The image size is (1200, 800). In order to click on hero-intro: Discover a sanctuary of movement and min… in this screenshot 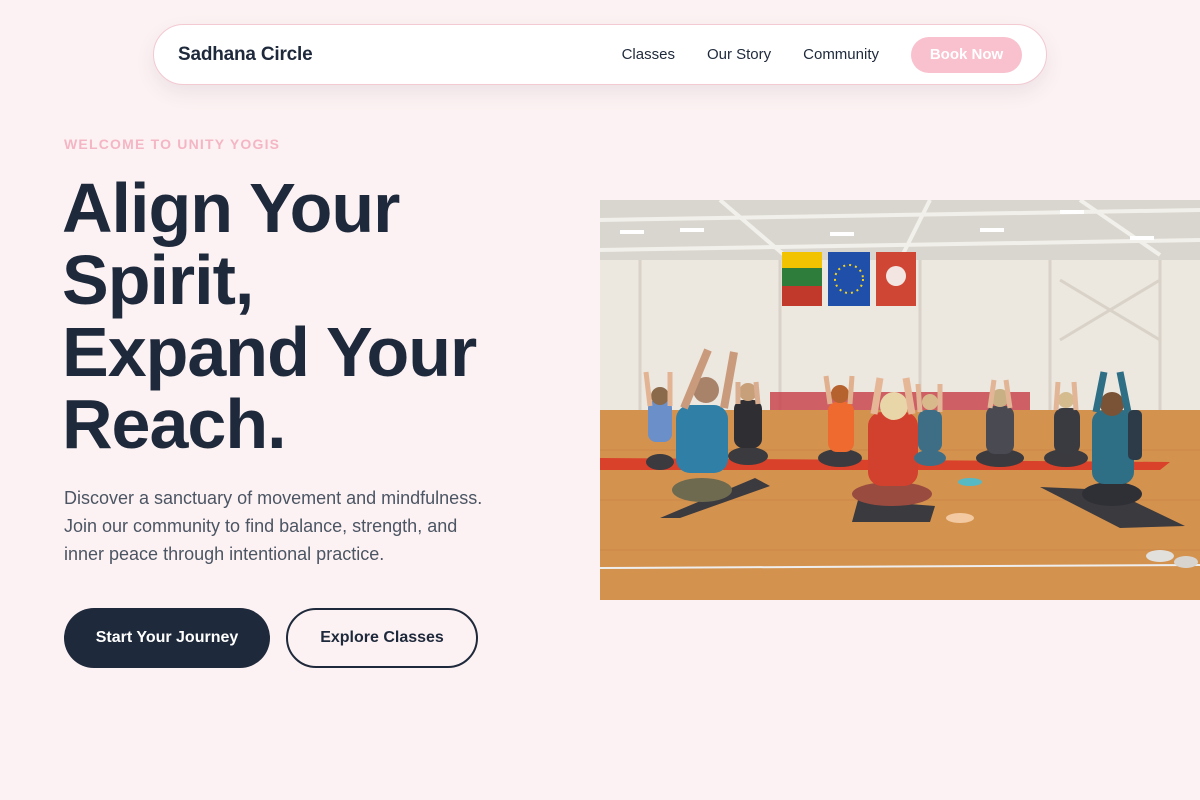, I will do `click(294, 526)`.